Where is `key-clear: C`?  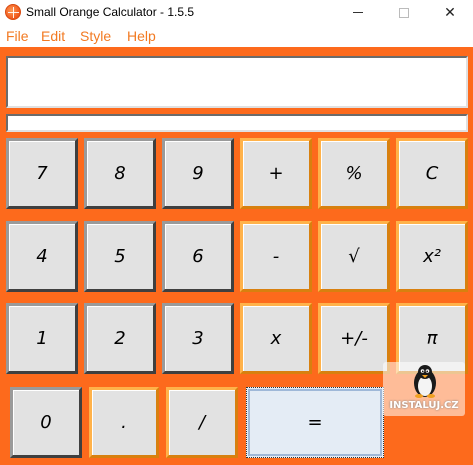
key-clear: C is located at coordinates (432, 173).